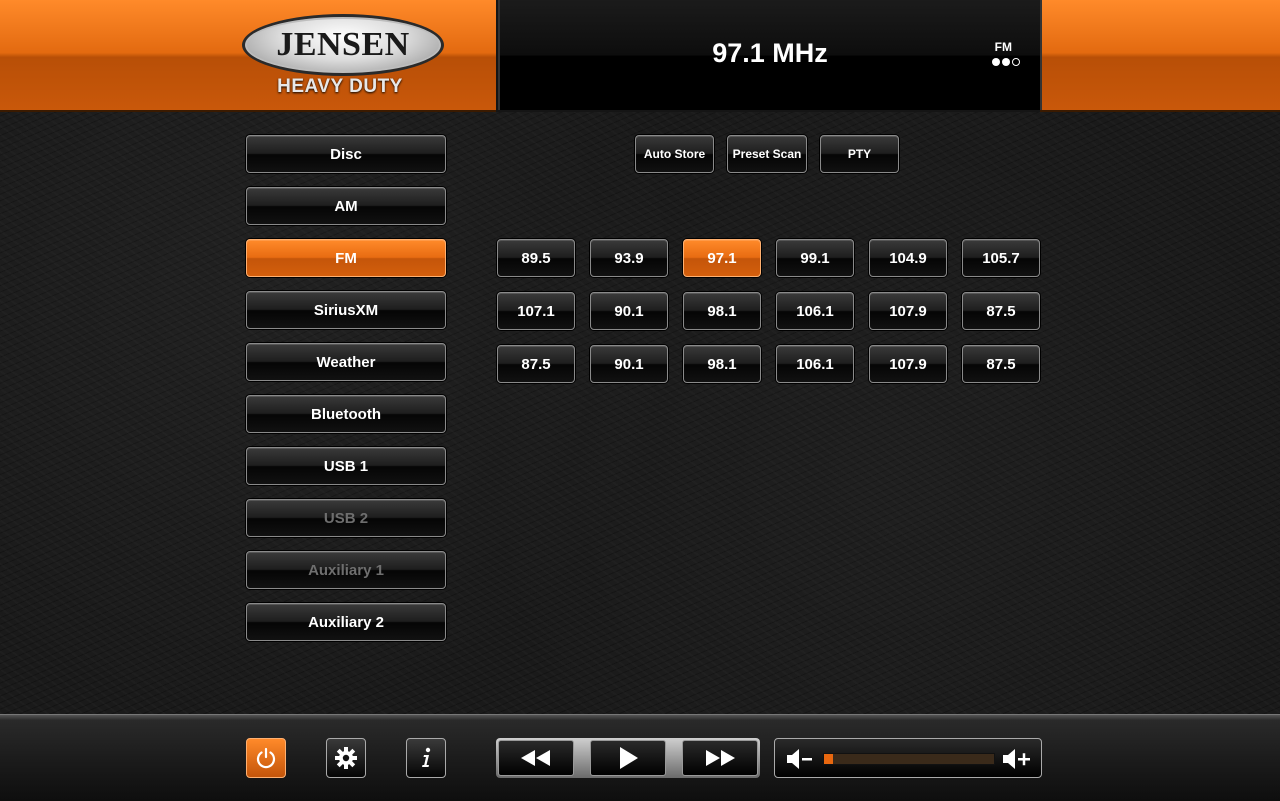 This screenshot has height=801, width=1280. I want to click on preset-button: 93.9, so click(629, 258).